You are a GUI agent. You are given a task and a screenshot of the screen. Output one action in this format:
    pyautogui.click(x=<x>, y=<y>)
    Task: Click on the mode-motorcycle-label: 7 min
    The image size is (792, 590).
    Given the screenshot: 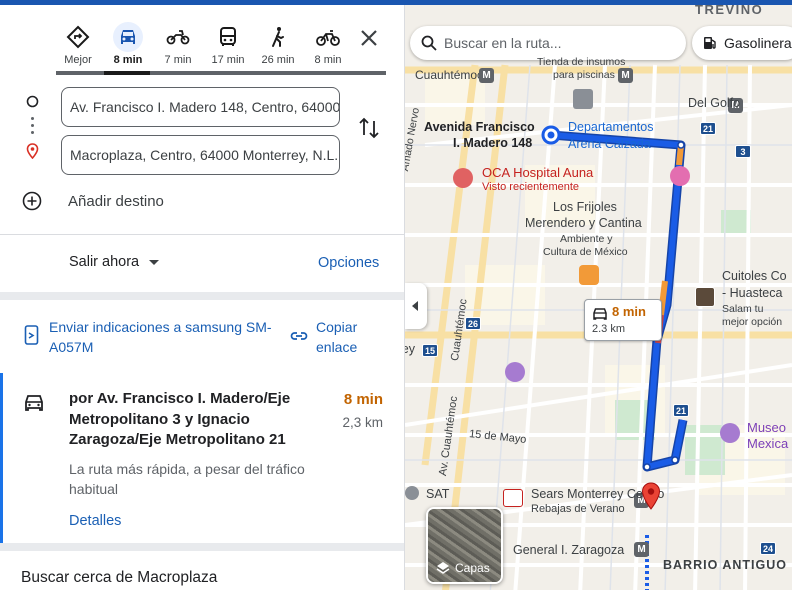 What is the action you would take?
    pyautogui.click(x=178, y=60)
    